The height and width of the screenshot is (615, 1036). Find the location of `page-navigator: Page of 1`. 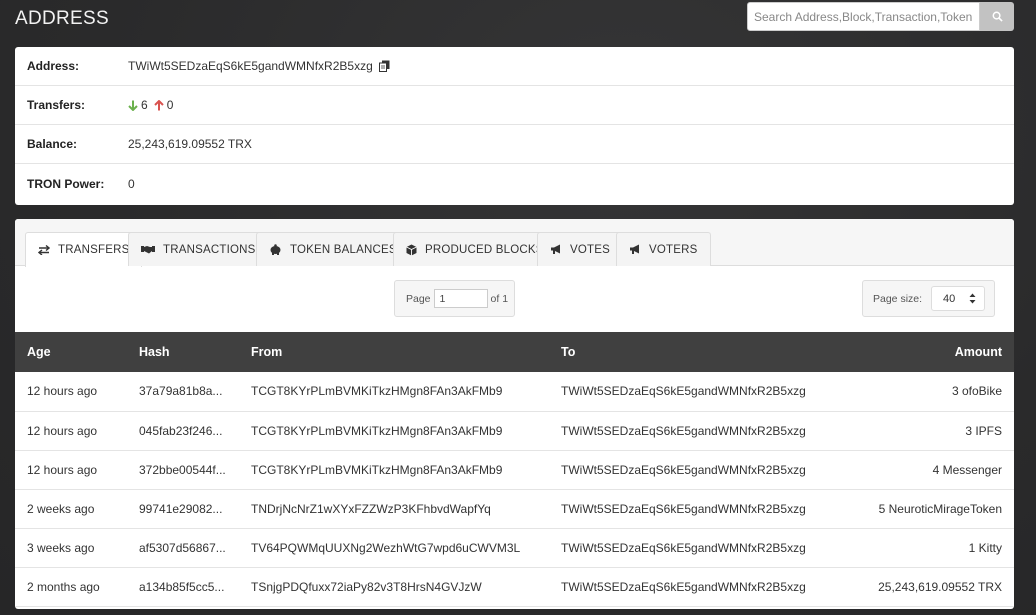

page-navigator: Page of 1 is located at coordinates (454, 298).